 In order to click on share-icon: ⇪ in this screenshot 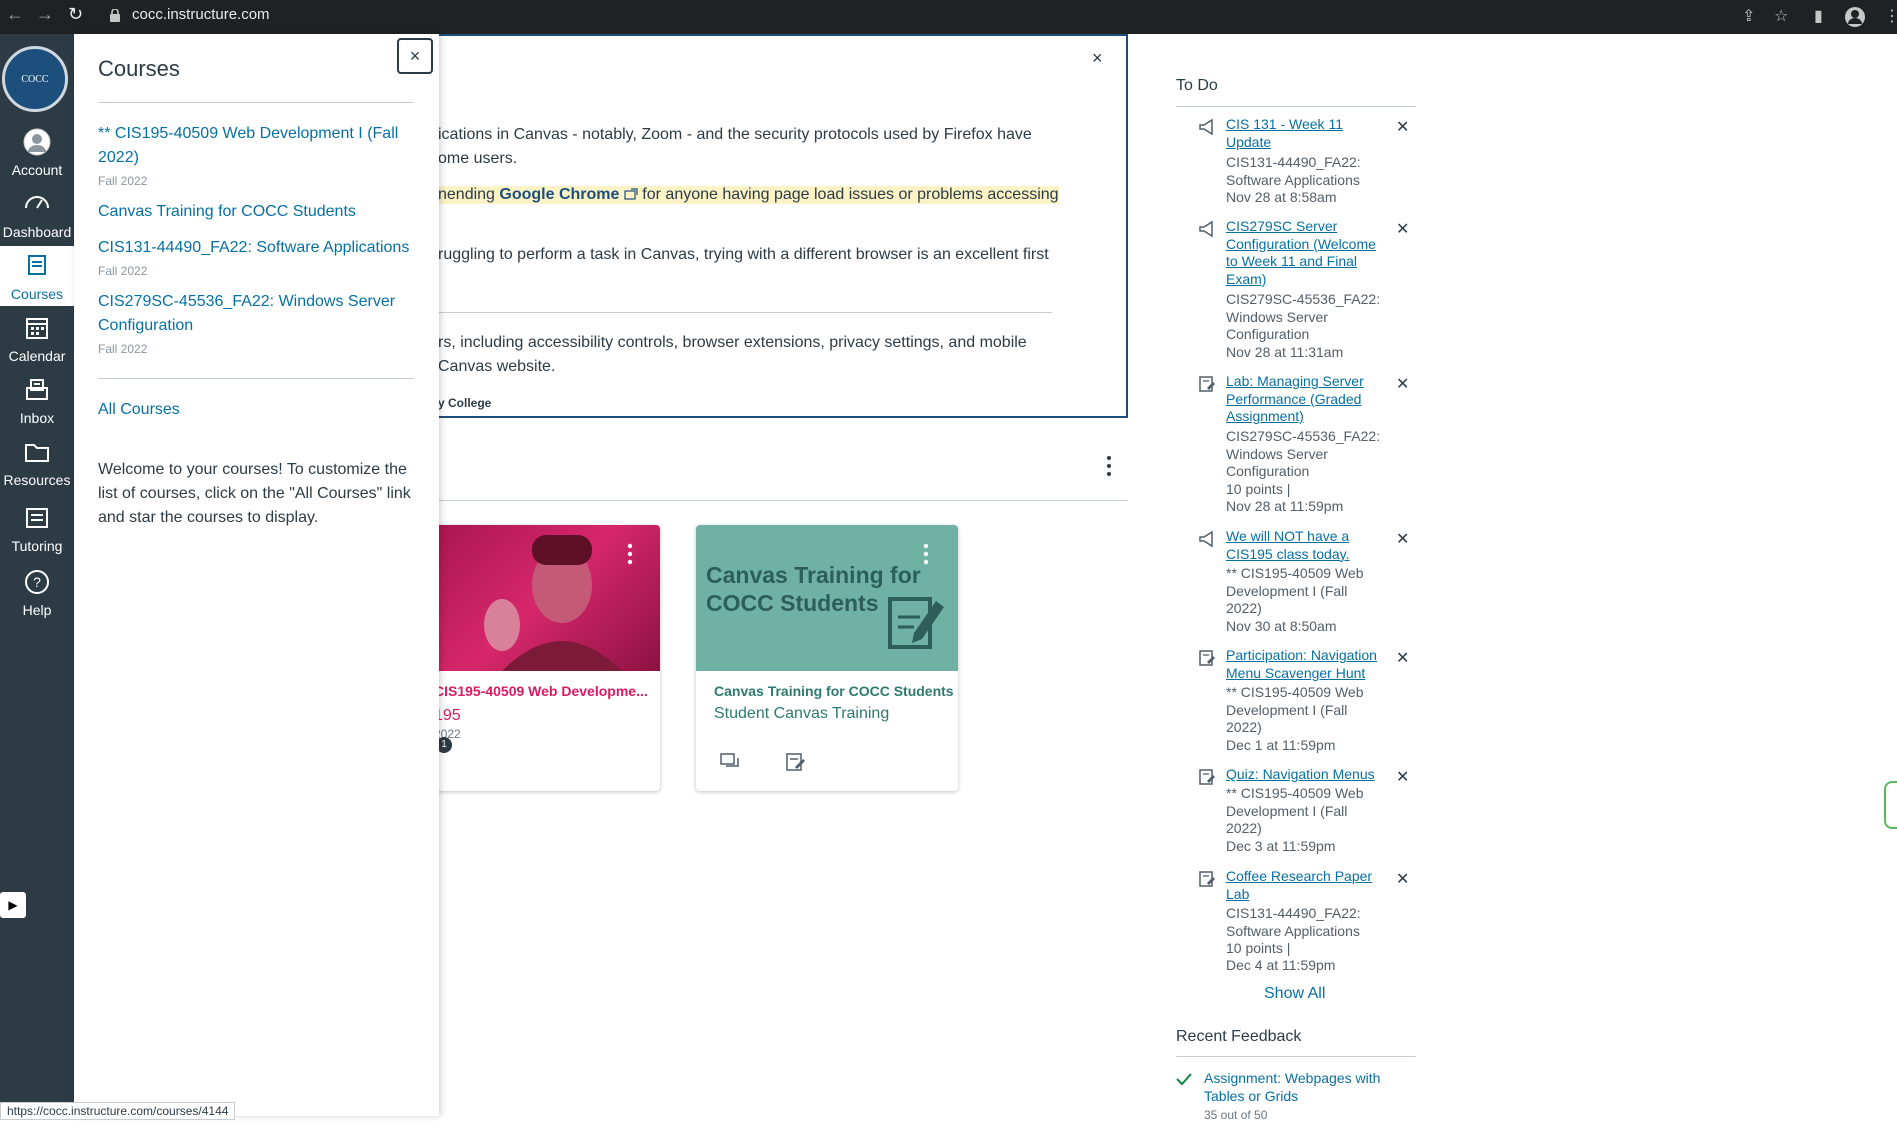, I will do `click(1748, 16)`.